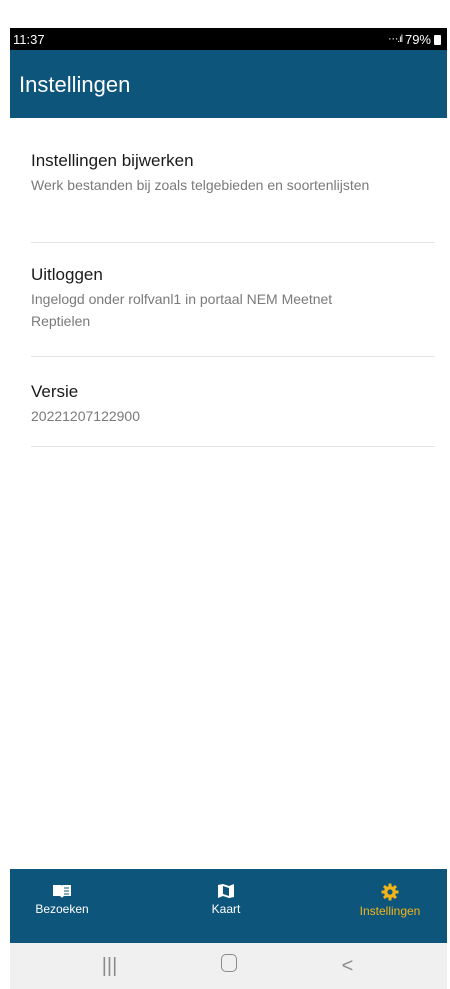  What do you see at coordinates (233, 402) in the screenshot?
I see `settings-item-version: Versie 20221207122900` at bounding box center [233, 402].